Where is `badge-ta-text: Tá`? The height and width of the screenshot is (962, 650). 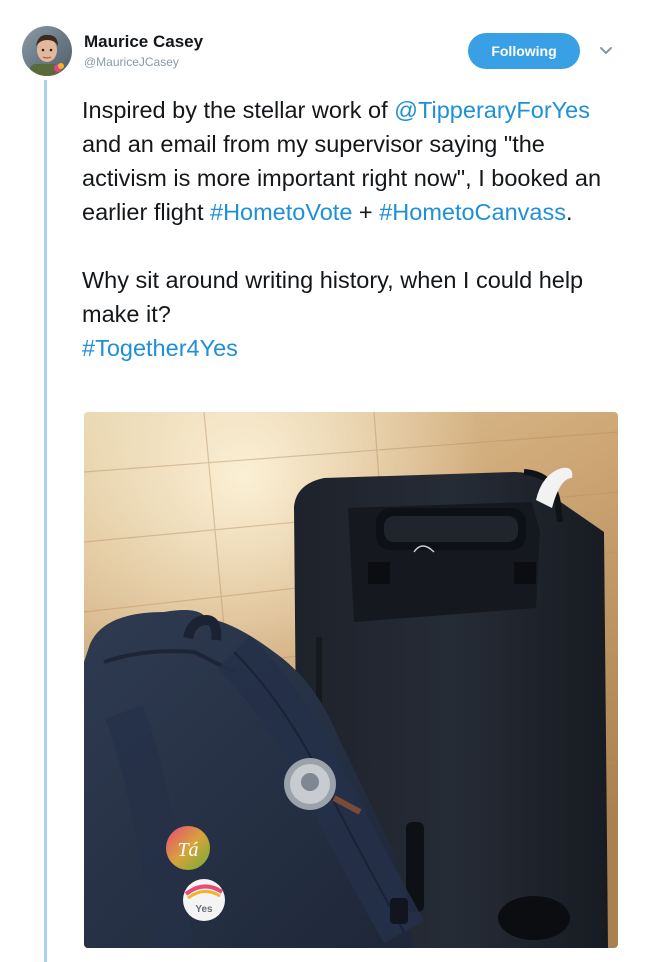 badge-ta-text: Tá is located at coordinates (187, 850).